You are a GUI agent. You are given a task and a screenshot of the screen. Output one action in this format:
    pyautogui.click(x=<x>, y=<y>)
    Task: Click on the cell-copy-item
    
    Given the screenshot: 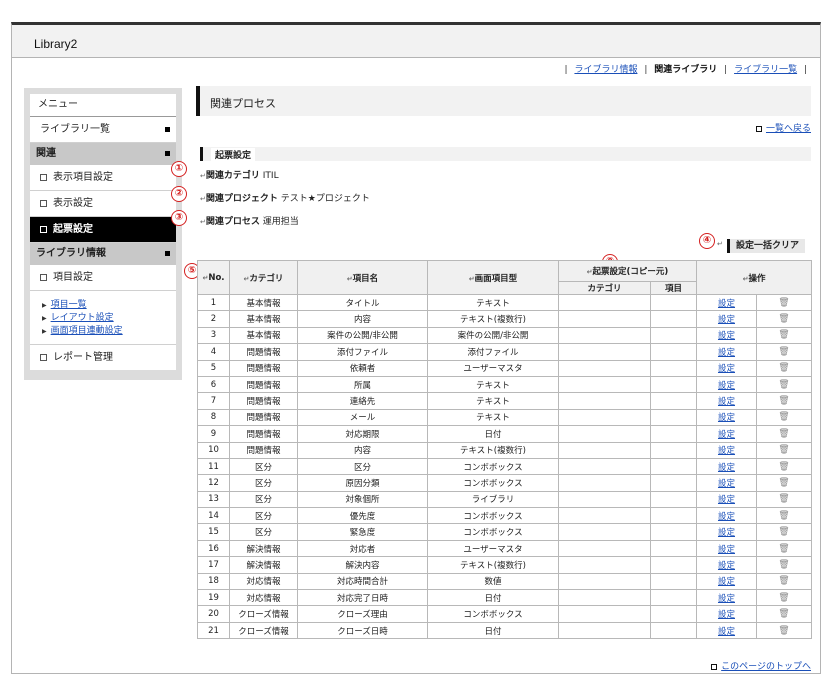 What is the action you would take?
    pyautogui.click(x=673, y=450)
    